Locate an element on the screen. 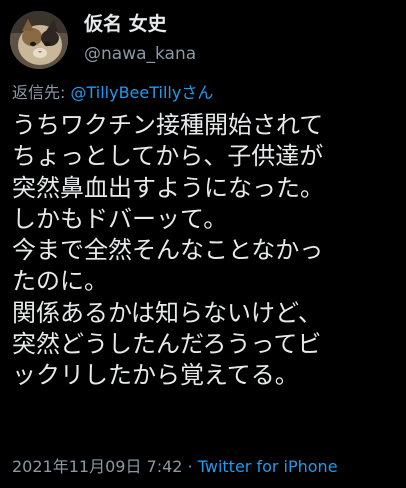  tweet-text-line: 関係あるかは知らないけど、 is located at coordinates (167, 312).